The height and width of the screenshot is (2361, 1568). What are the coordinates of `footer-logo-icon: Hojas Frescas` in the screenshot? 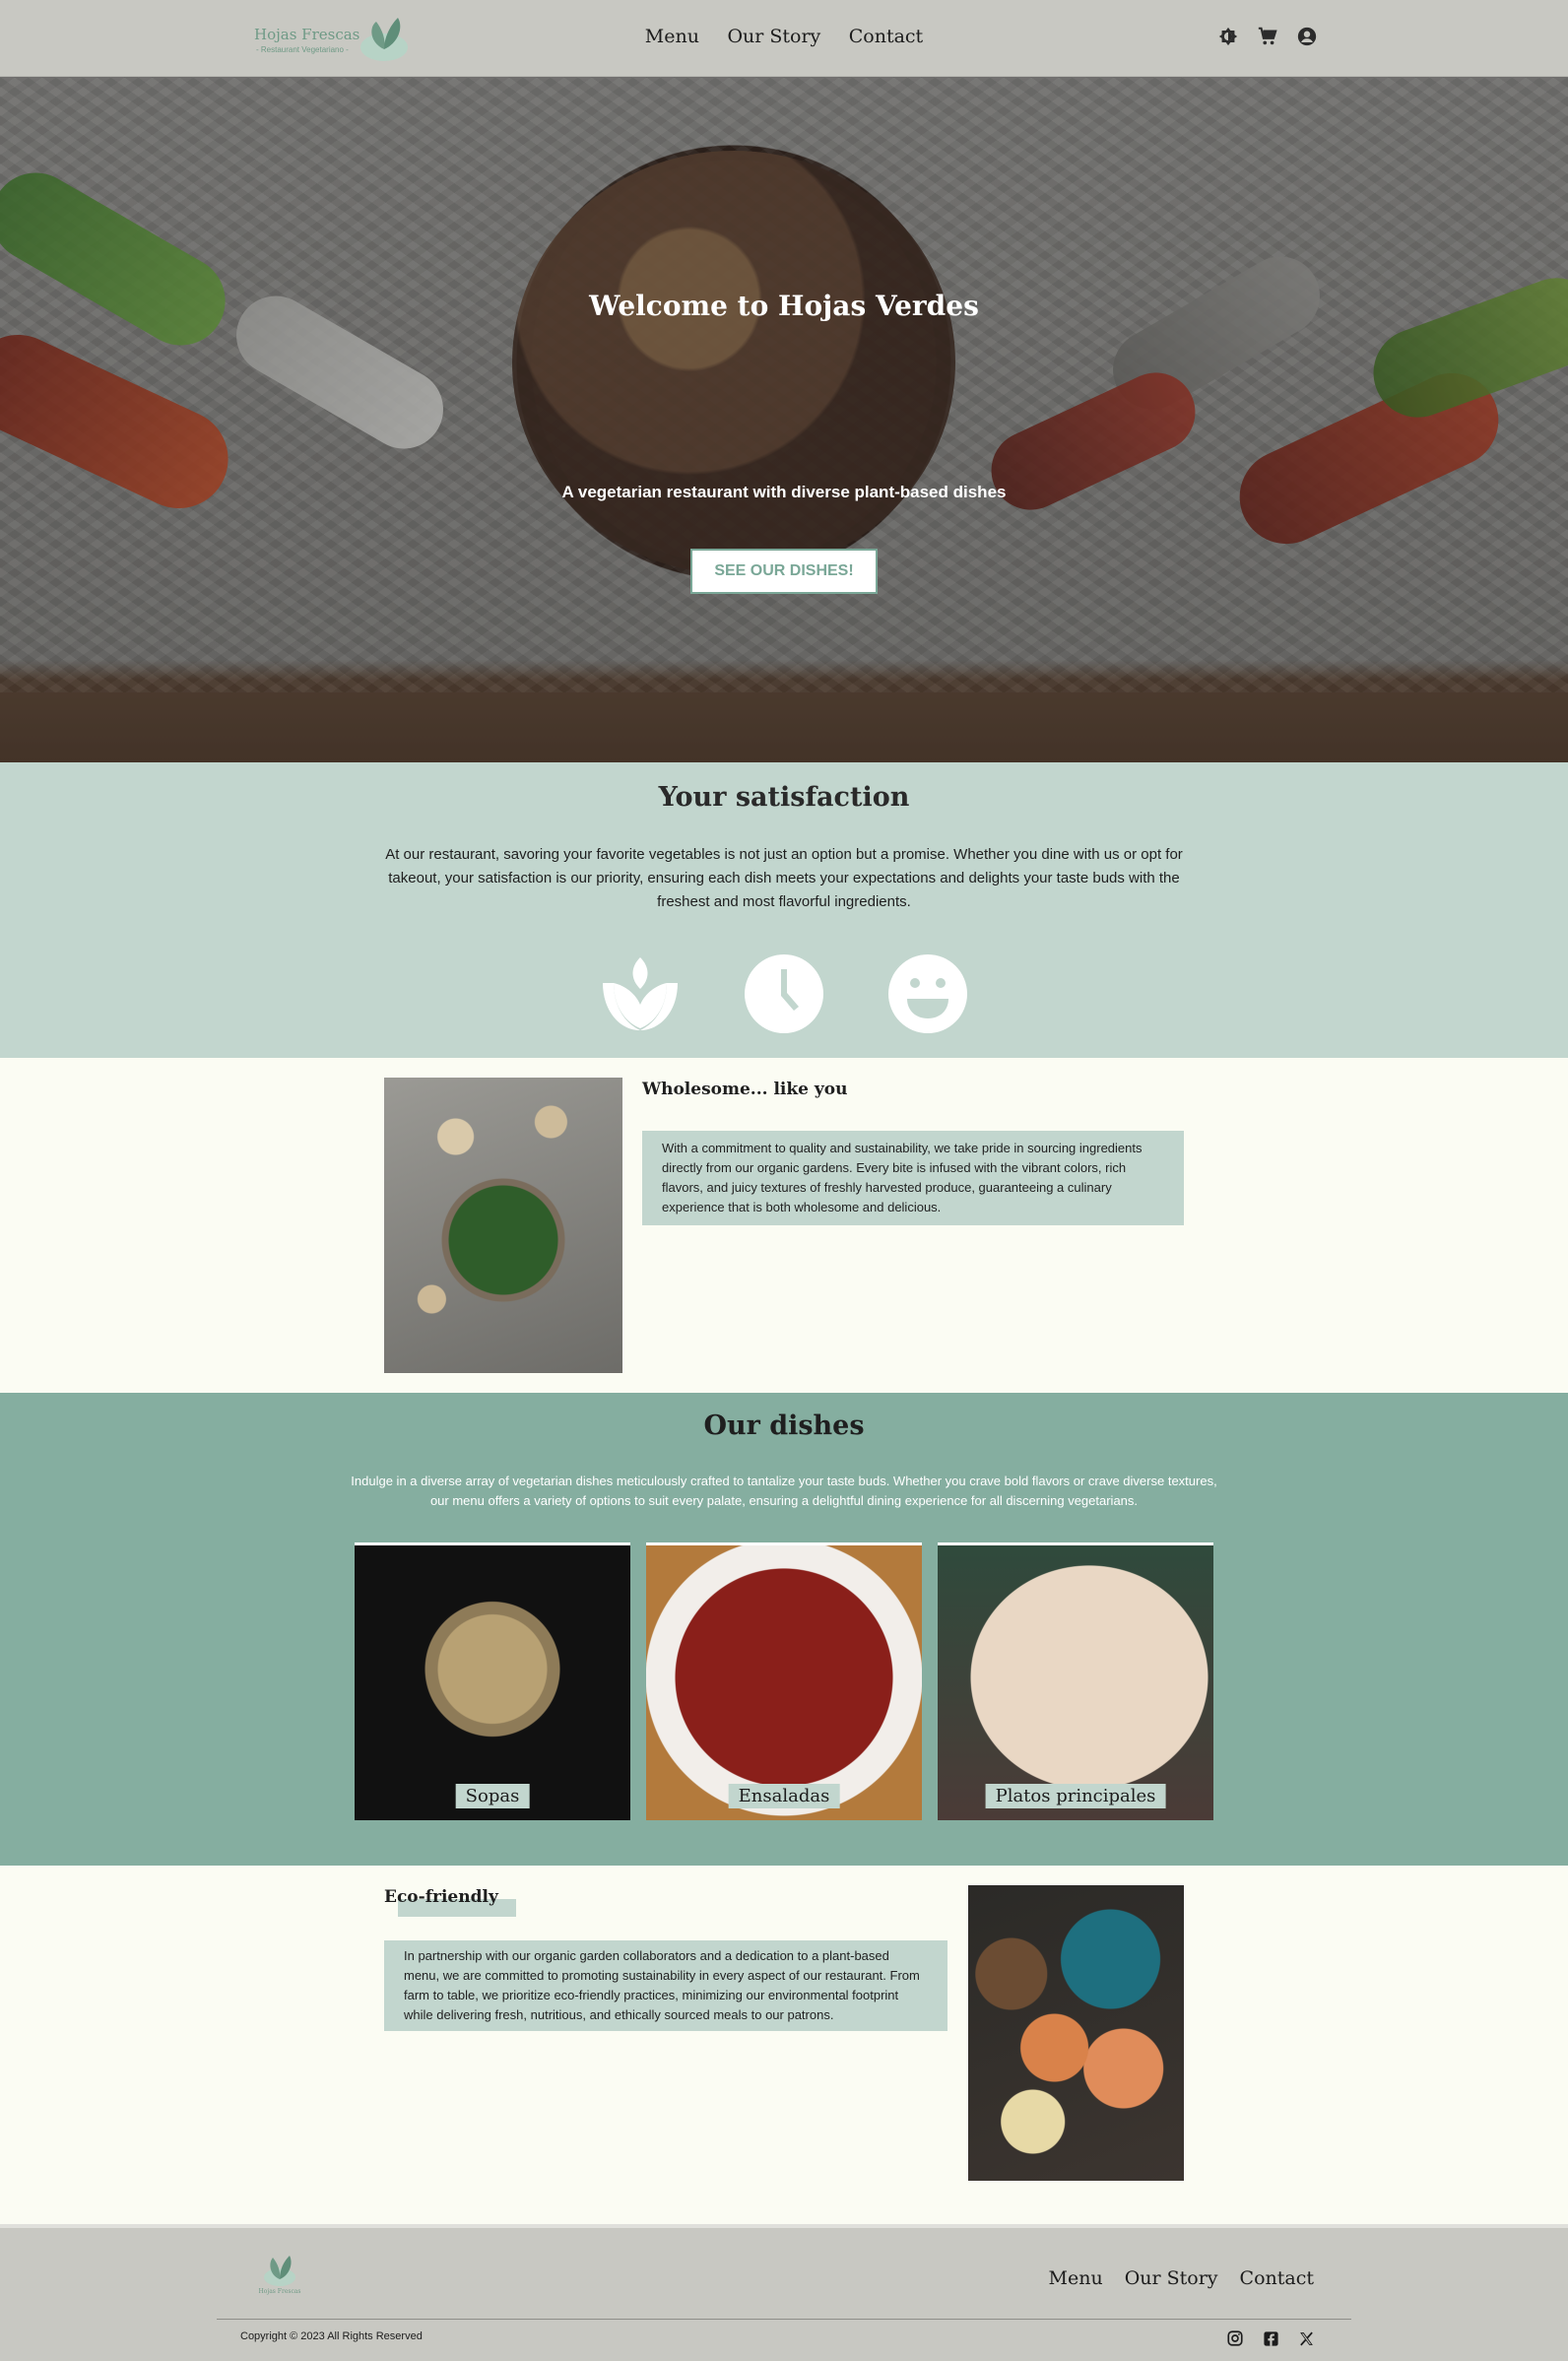 It's located at (280, 2273).